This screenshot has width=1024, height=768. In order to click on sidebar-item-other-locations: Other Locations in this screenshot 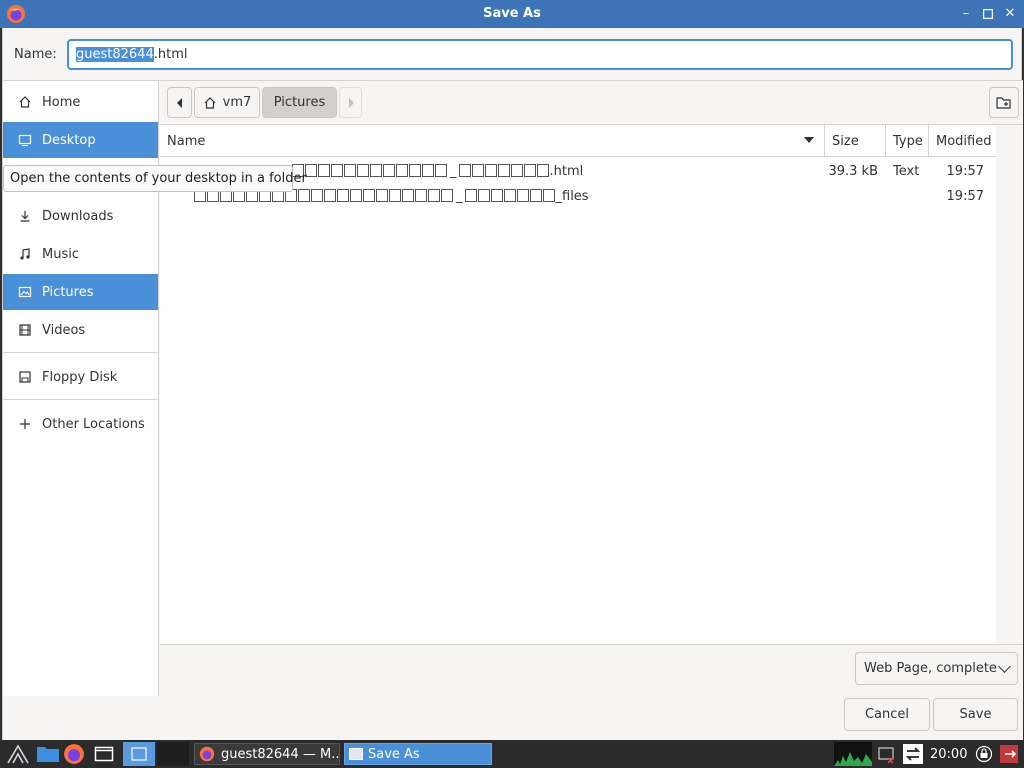, I will do `click(80, 424)`.